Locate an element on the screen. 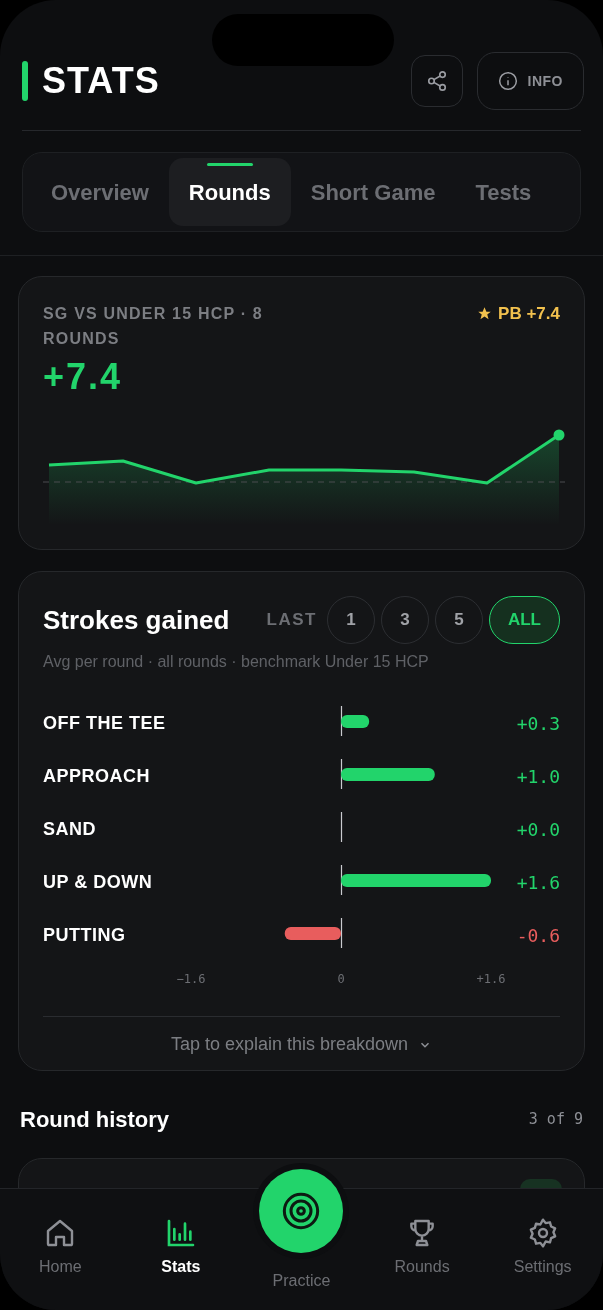 This screenshot has width=603, height=1310. share-button is located at coordinates (436, 81).